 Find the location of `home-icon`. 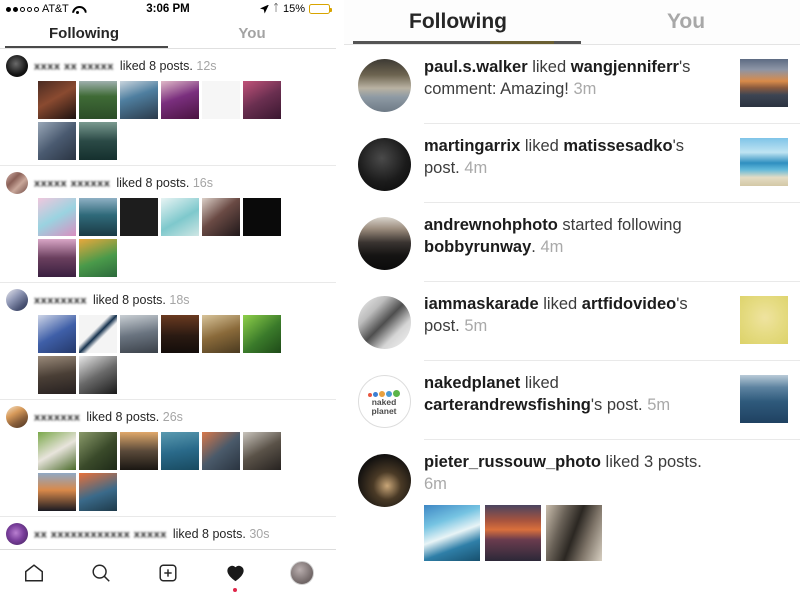

home-icon is located at coordinates (34, 573).